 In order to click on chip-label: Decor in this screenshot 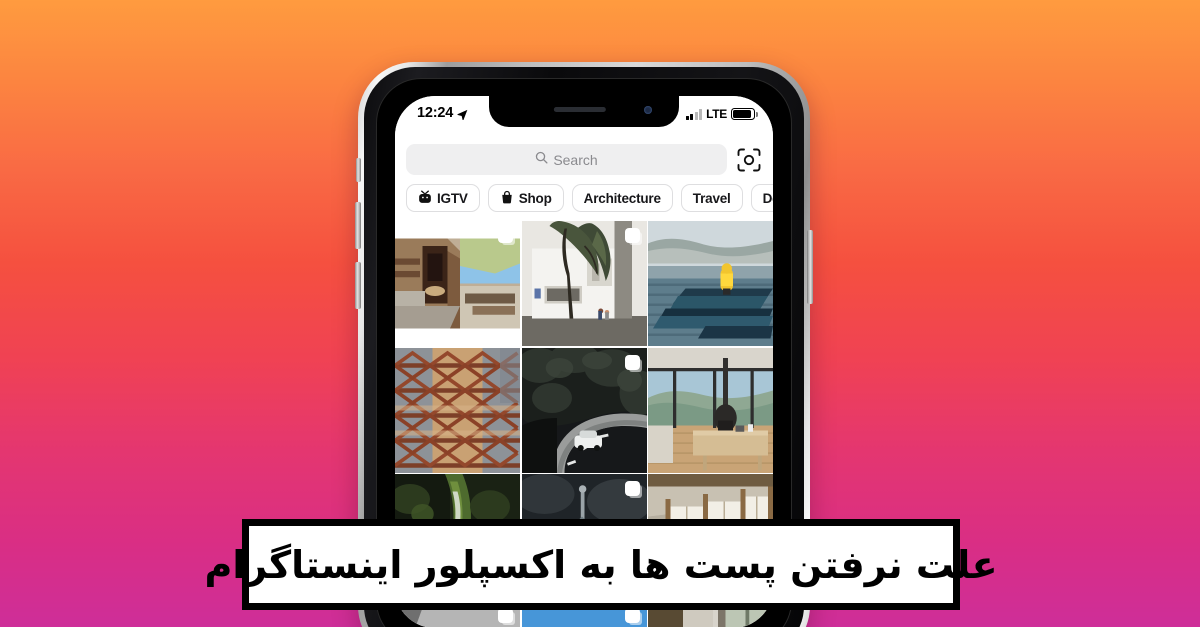, I will do `click(767, 198)`.